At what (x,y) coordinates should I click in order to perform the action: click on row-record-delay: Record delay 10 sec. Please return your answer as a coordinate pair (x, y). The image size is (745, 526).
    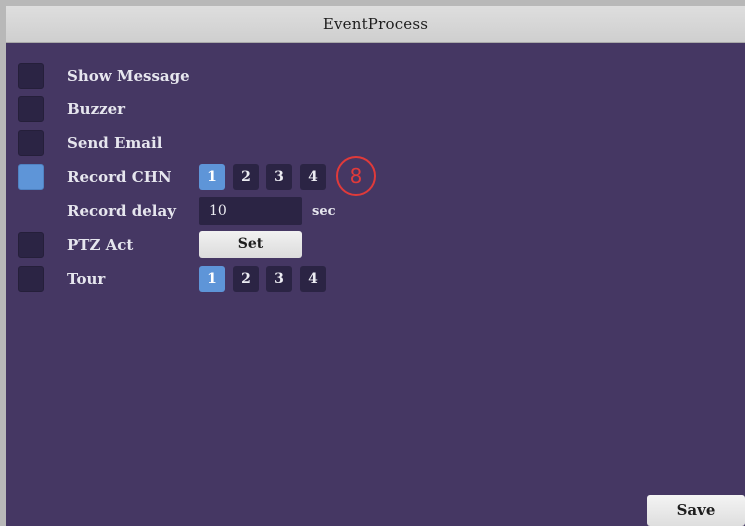
    Looking at the image, I should click on (375, 211).